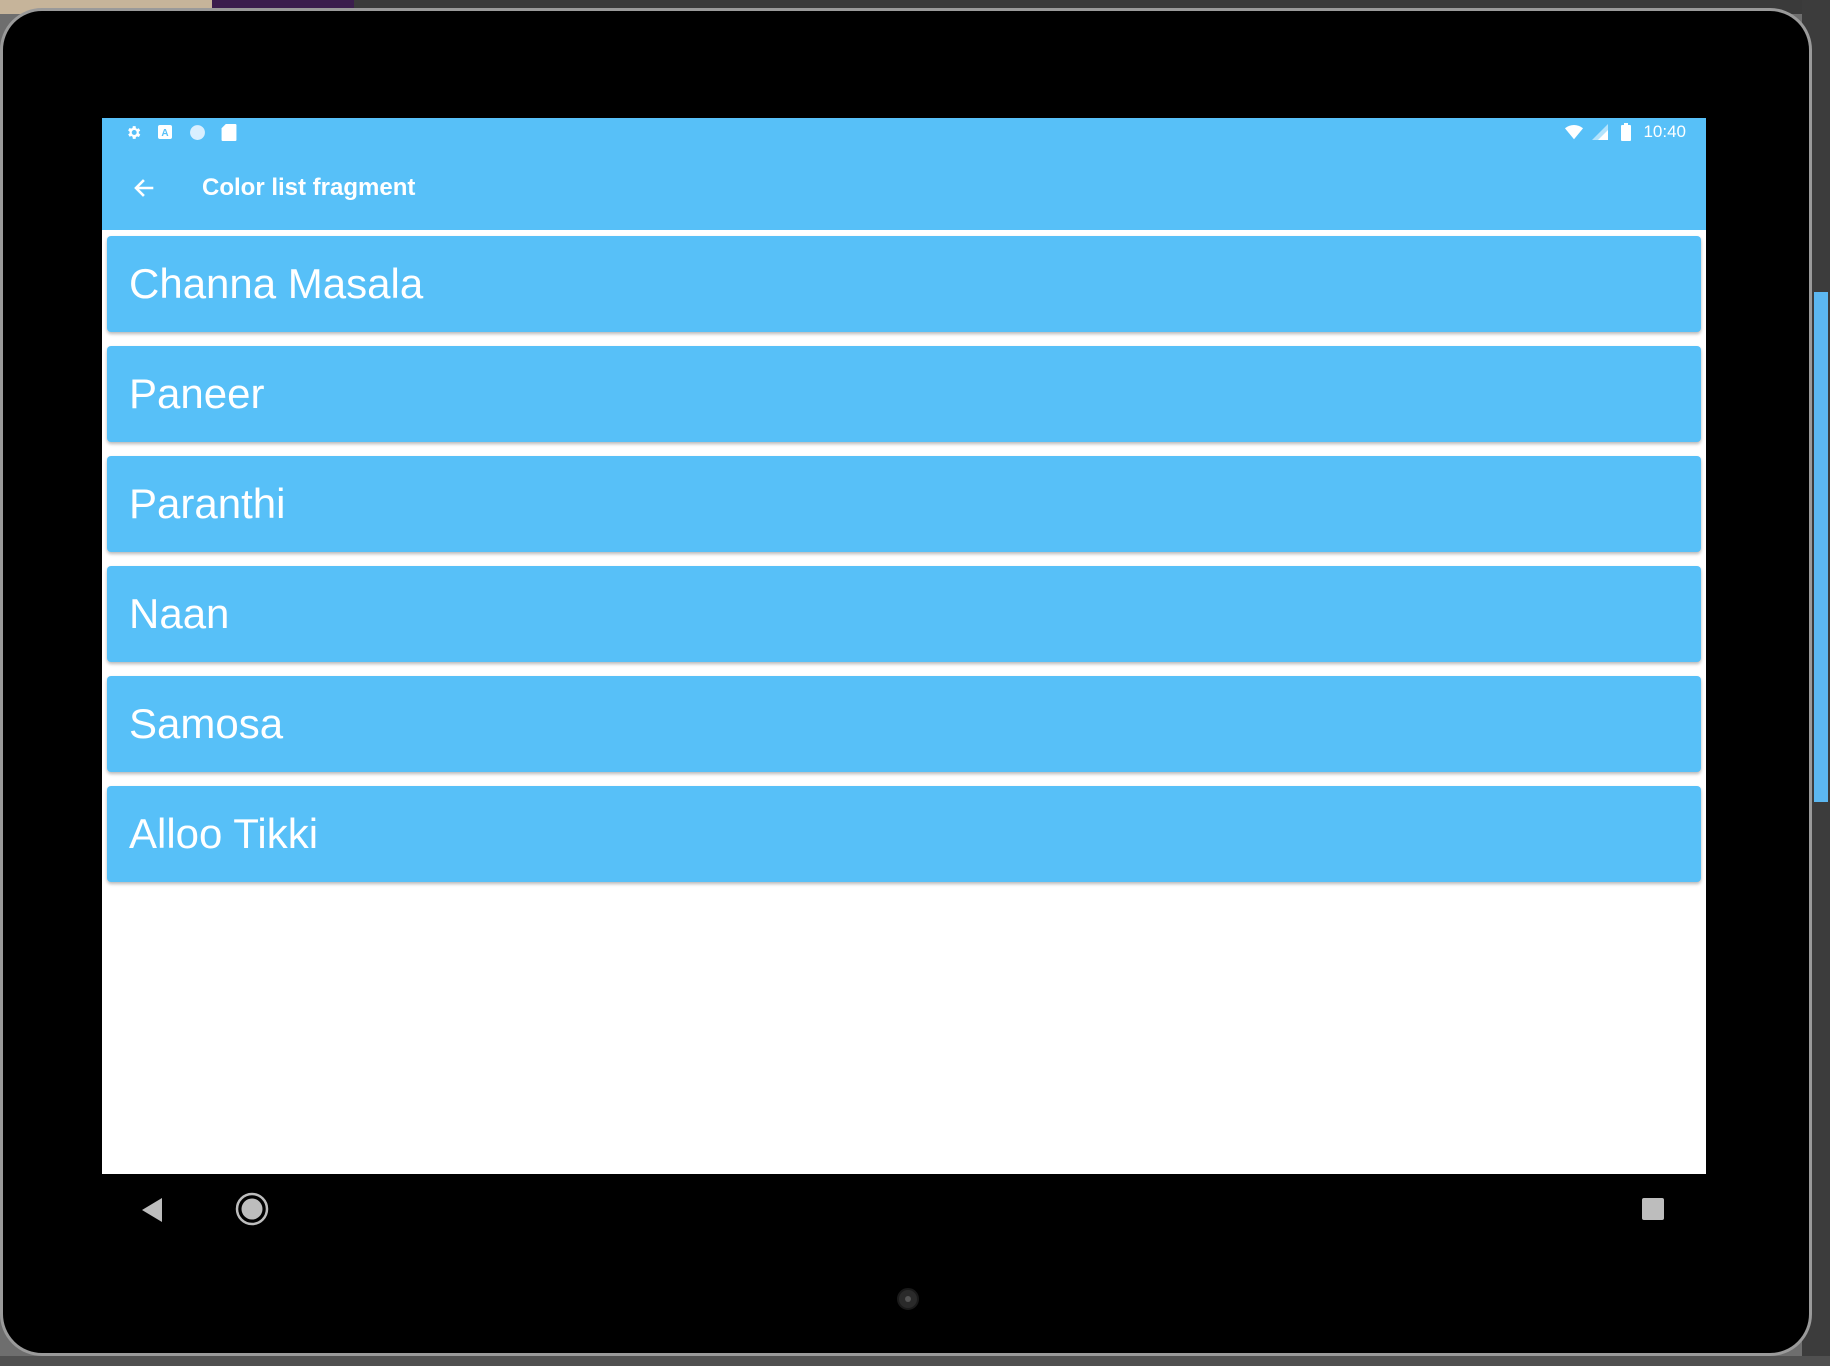 The image size is (1830, 1366). Describe the element at coordinates (276, 283) in the screenshot. I see `list-item-label: Channa Masala` at that location.